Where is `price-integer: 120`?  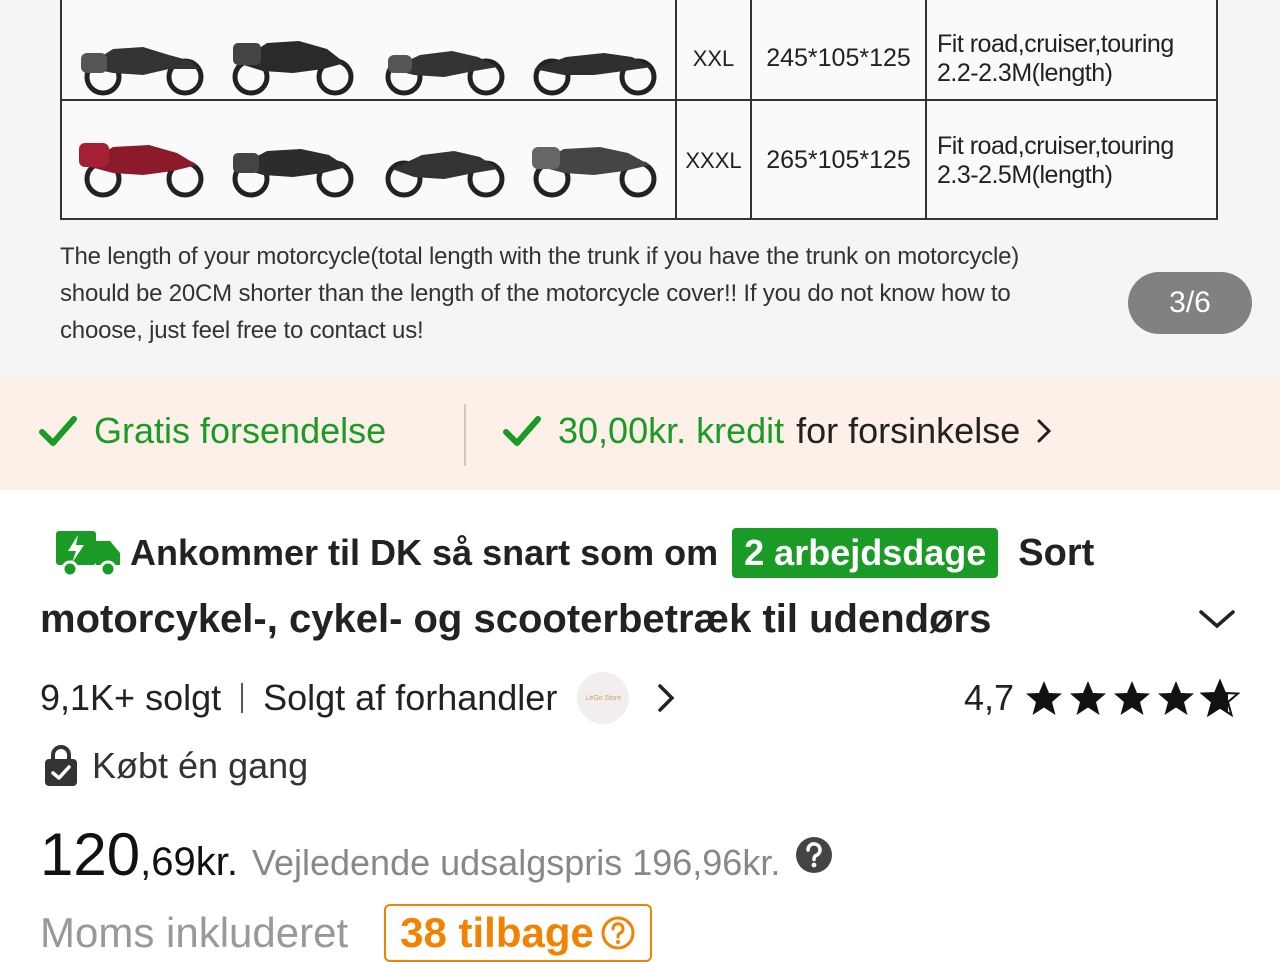
price-integer: 120 is located at coordinates (90, 854).